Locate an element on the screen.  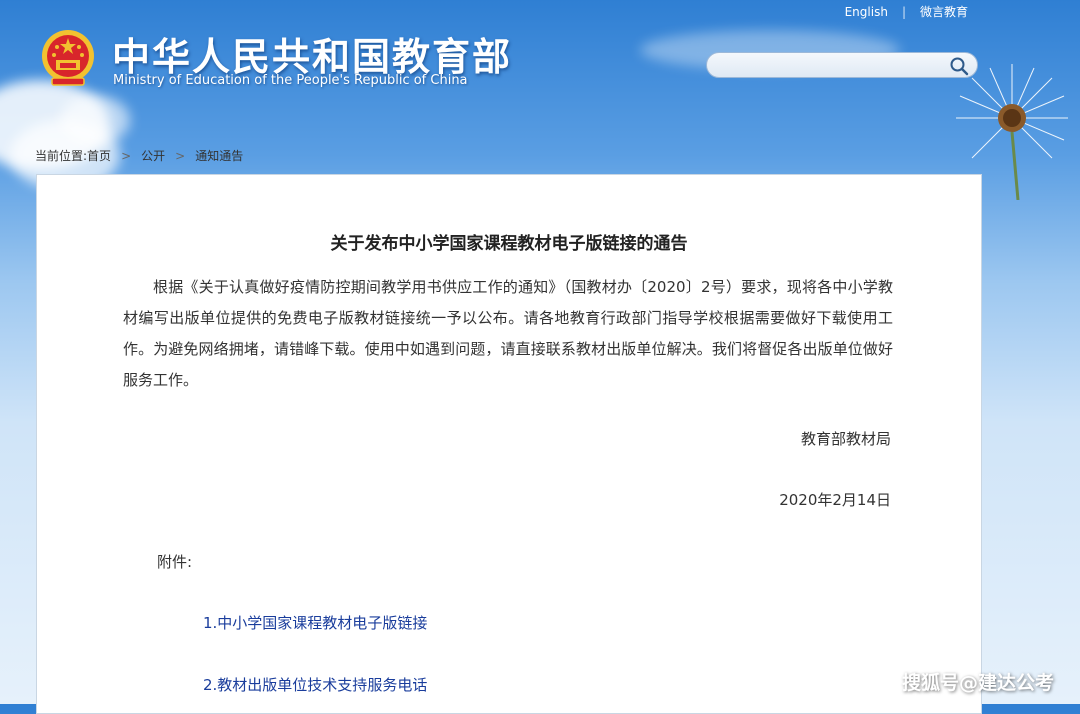
cloud-decoration is located at coordinates (95, 120).